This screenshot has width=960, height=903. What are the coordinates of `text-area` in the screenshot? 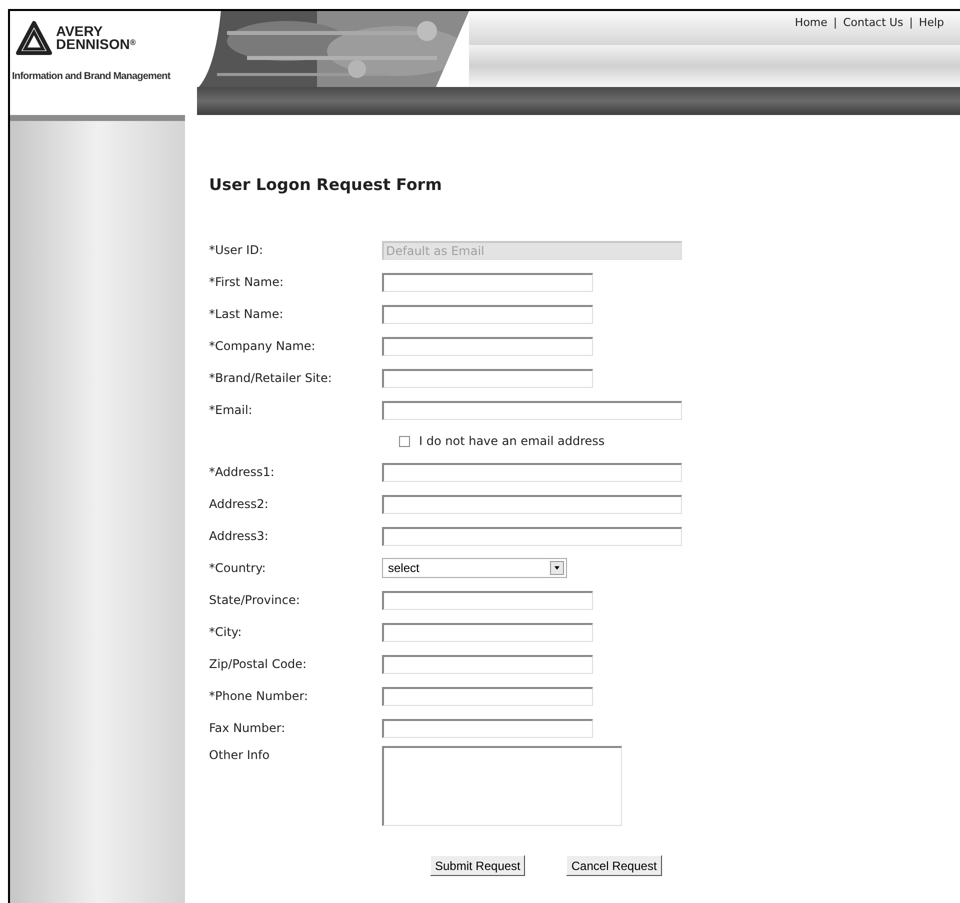 It's located at (502, 786).